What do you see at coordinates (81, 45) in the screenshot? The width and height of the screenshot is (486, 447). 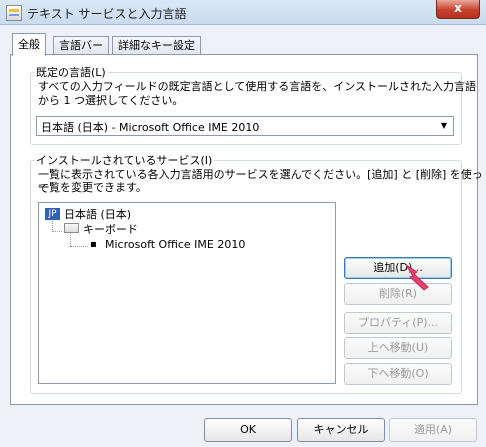 I see `tab-language-bar: 言語バー` at bounding box center [81, 45].